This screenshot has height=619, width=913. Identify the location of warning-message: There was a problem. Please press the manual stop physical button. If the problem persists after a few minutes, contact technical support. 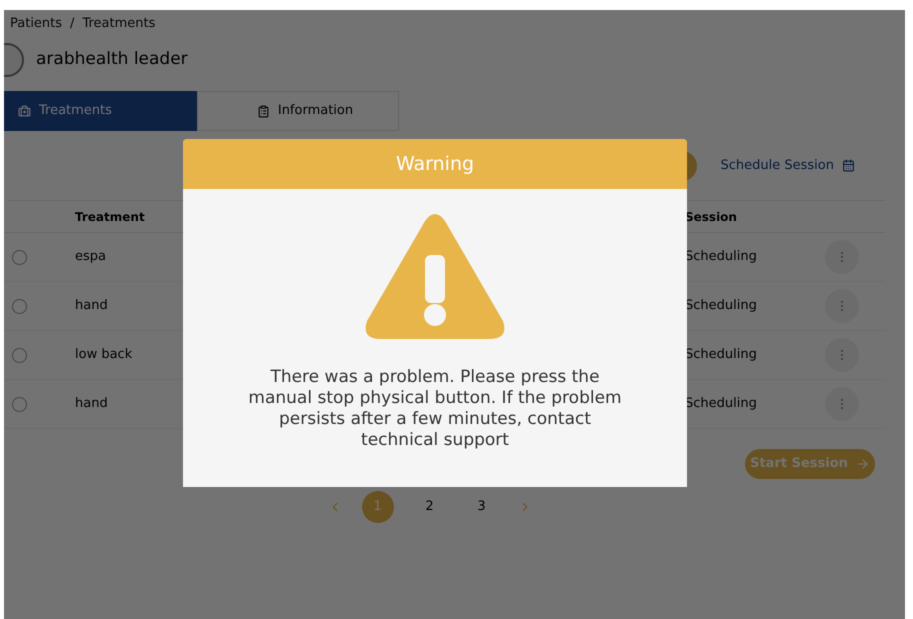
(435, 409).